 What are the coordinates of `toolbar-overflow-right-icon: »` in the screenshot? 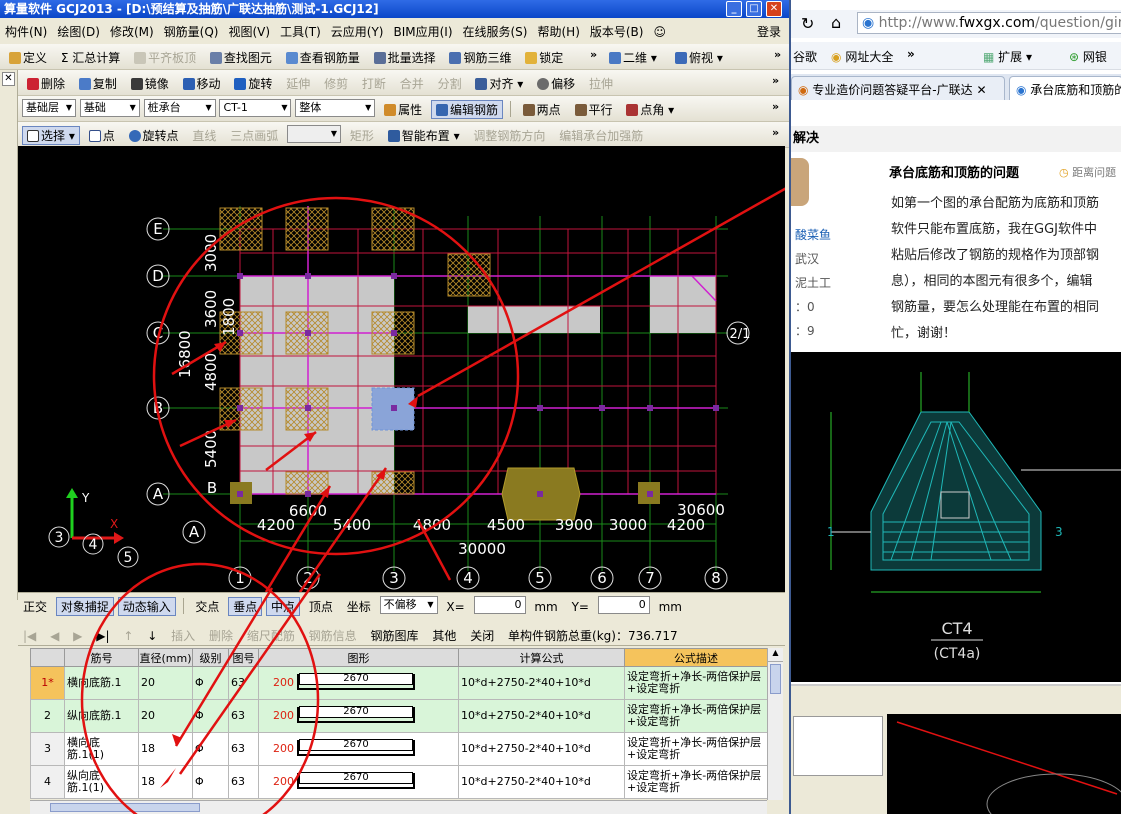 It's located at (777, 54).